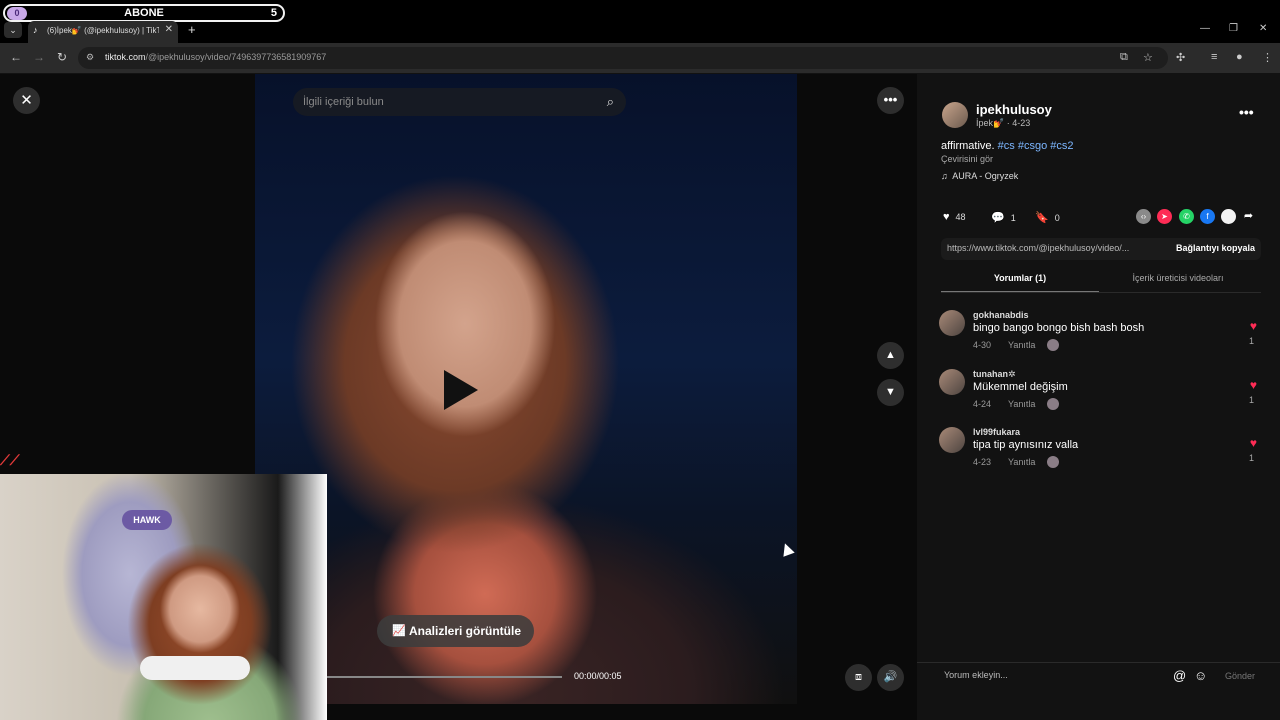 Image resolution: width=1280 pixels, height=720 pixels. I want to click on video-time: 00:00/00:05, so click(598, 676).